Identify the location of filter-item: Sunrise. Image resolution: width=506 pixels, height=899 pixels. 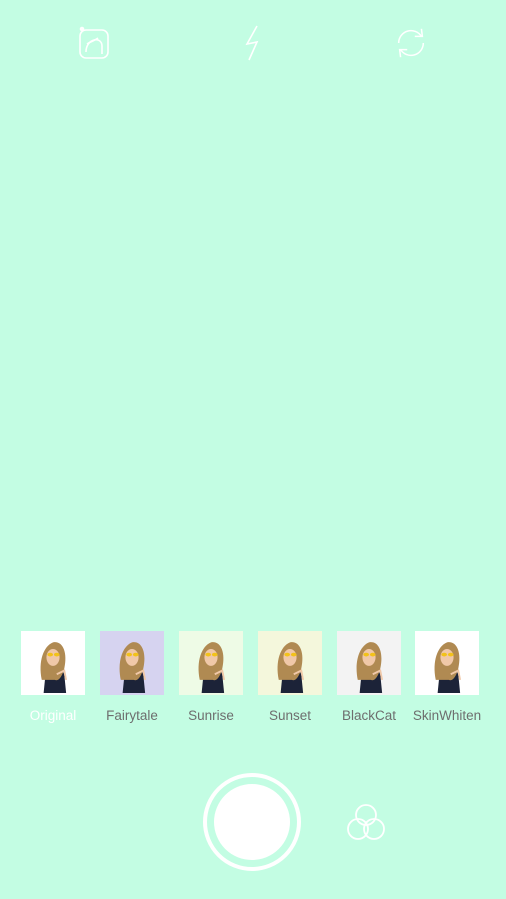
(211, 677).